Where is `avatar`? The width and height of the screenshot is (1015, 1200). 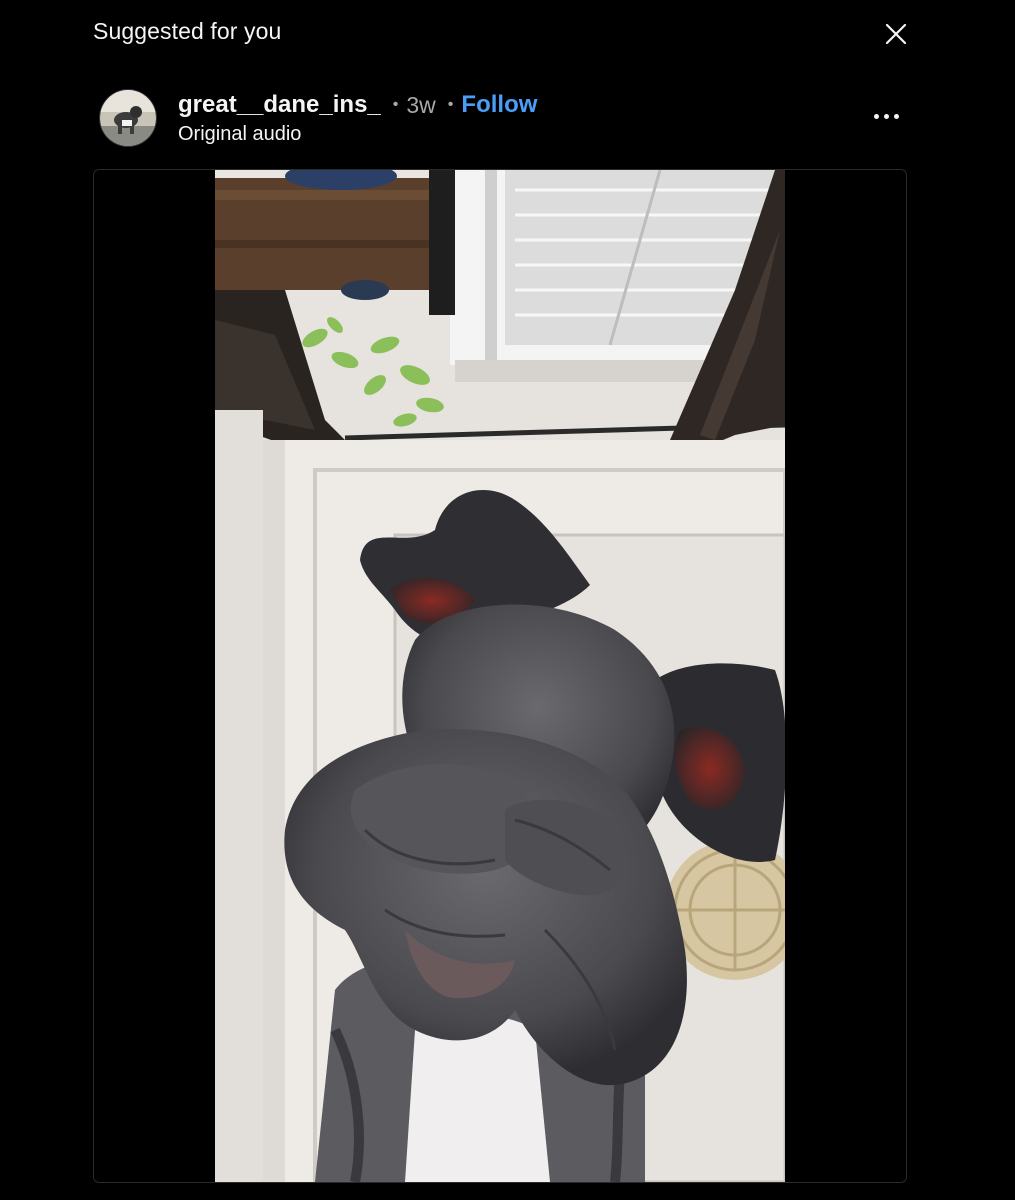
avatar is located at coordinates (128, 118).